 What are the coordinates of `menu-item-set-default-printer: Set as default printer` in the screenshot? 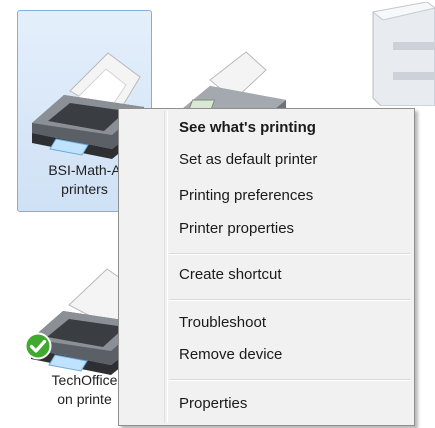 It's located at (248, 160).